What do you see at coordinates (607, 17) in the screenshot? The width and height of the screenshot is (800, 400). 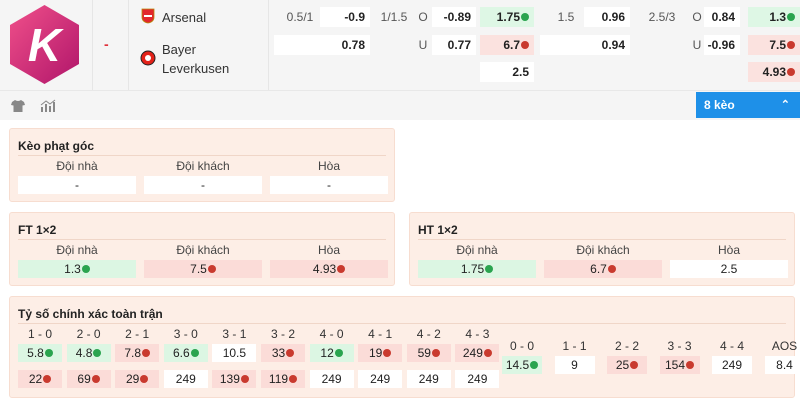 I see `ht-handicap-home-odd: 0.96` at bounding box center [607, 17].